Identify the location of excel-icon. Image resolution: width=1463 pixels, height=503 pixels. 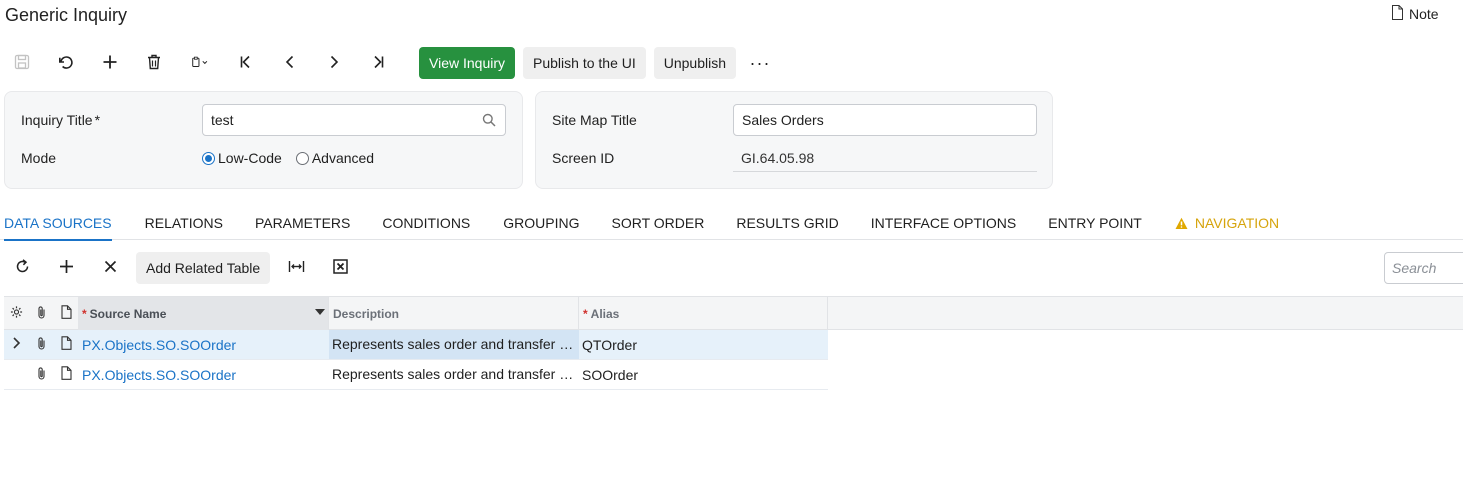
(340, 268).